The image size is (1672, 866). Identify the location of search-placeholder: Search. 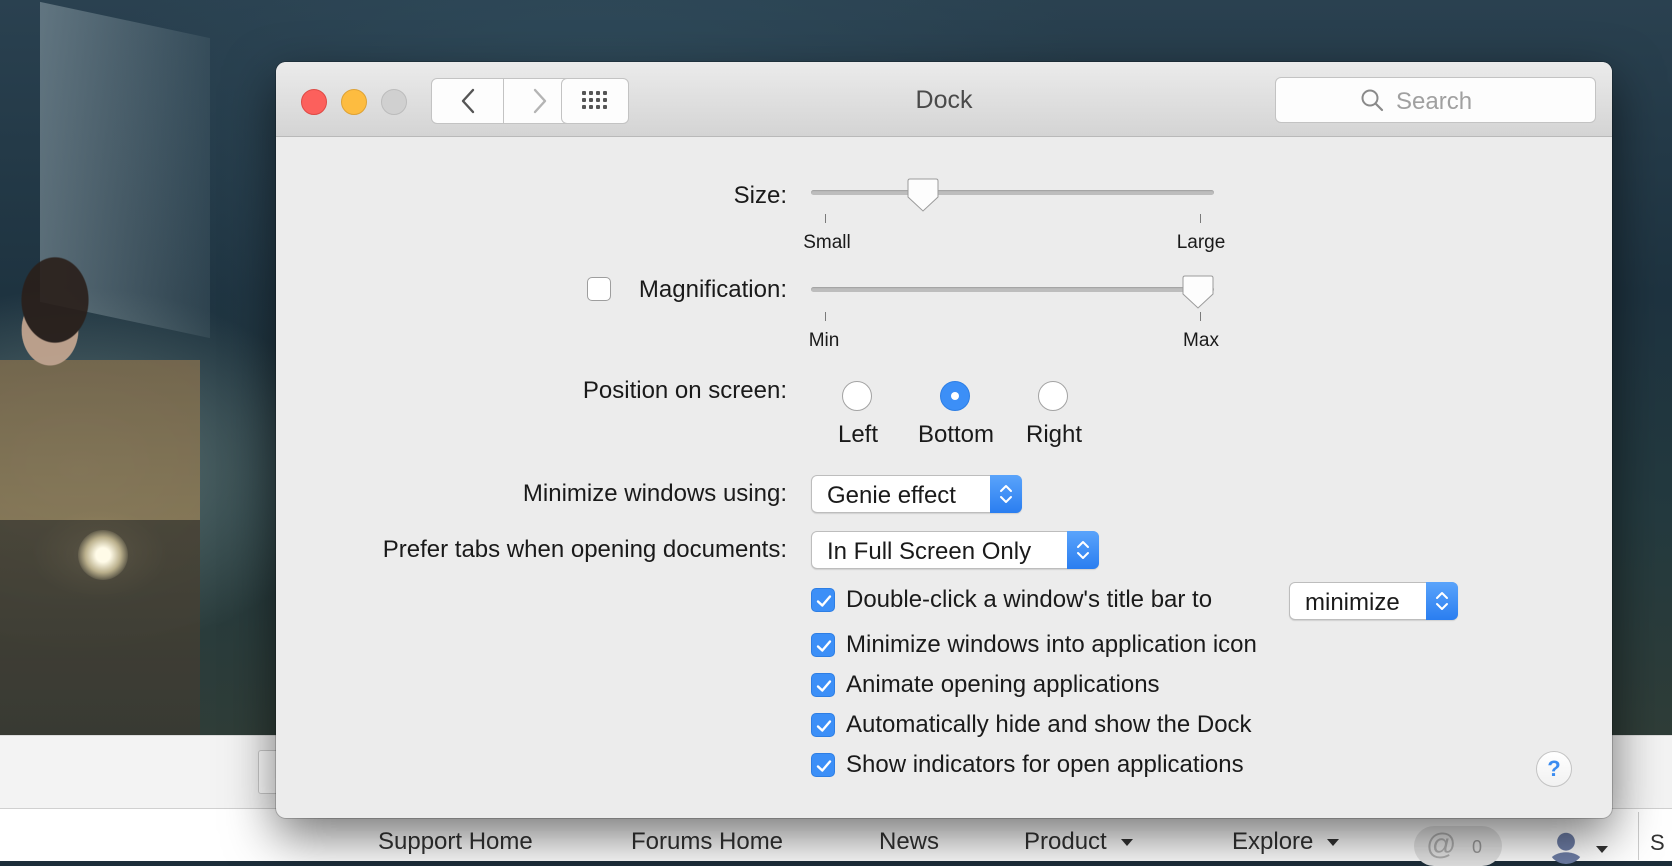
(1434, 101).